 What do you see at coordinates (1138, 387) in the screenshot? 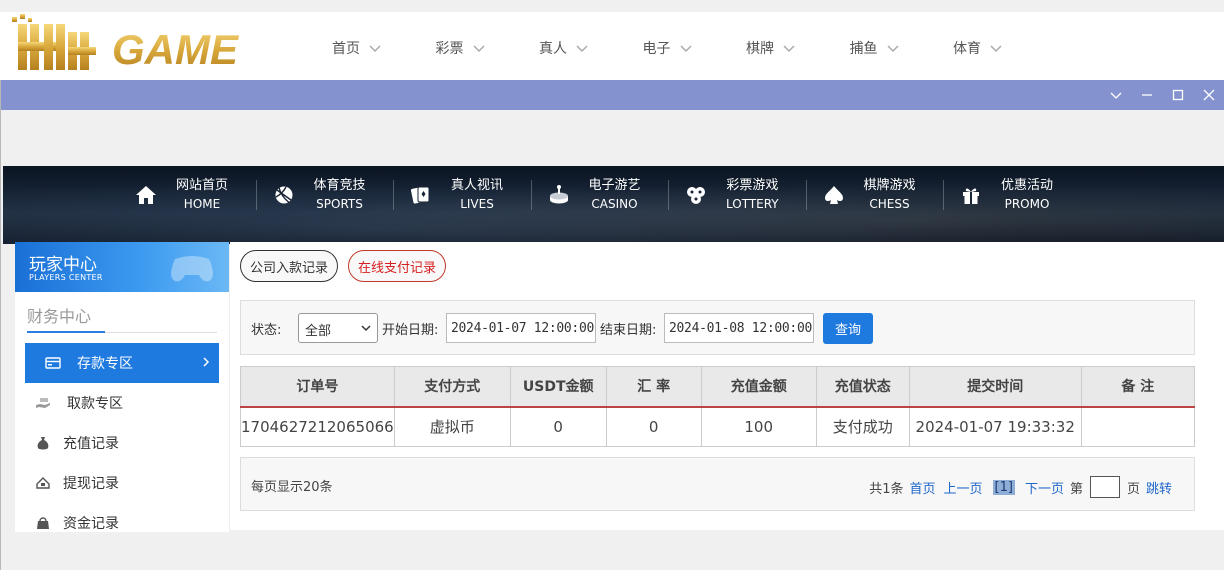
I see `column-header: 备 注` at bounding box center [1138, 387].